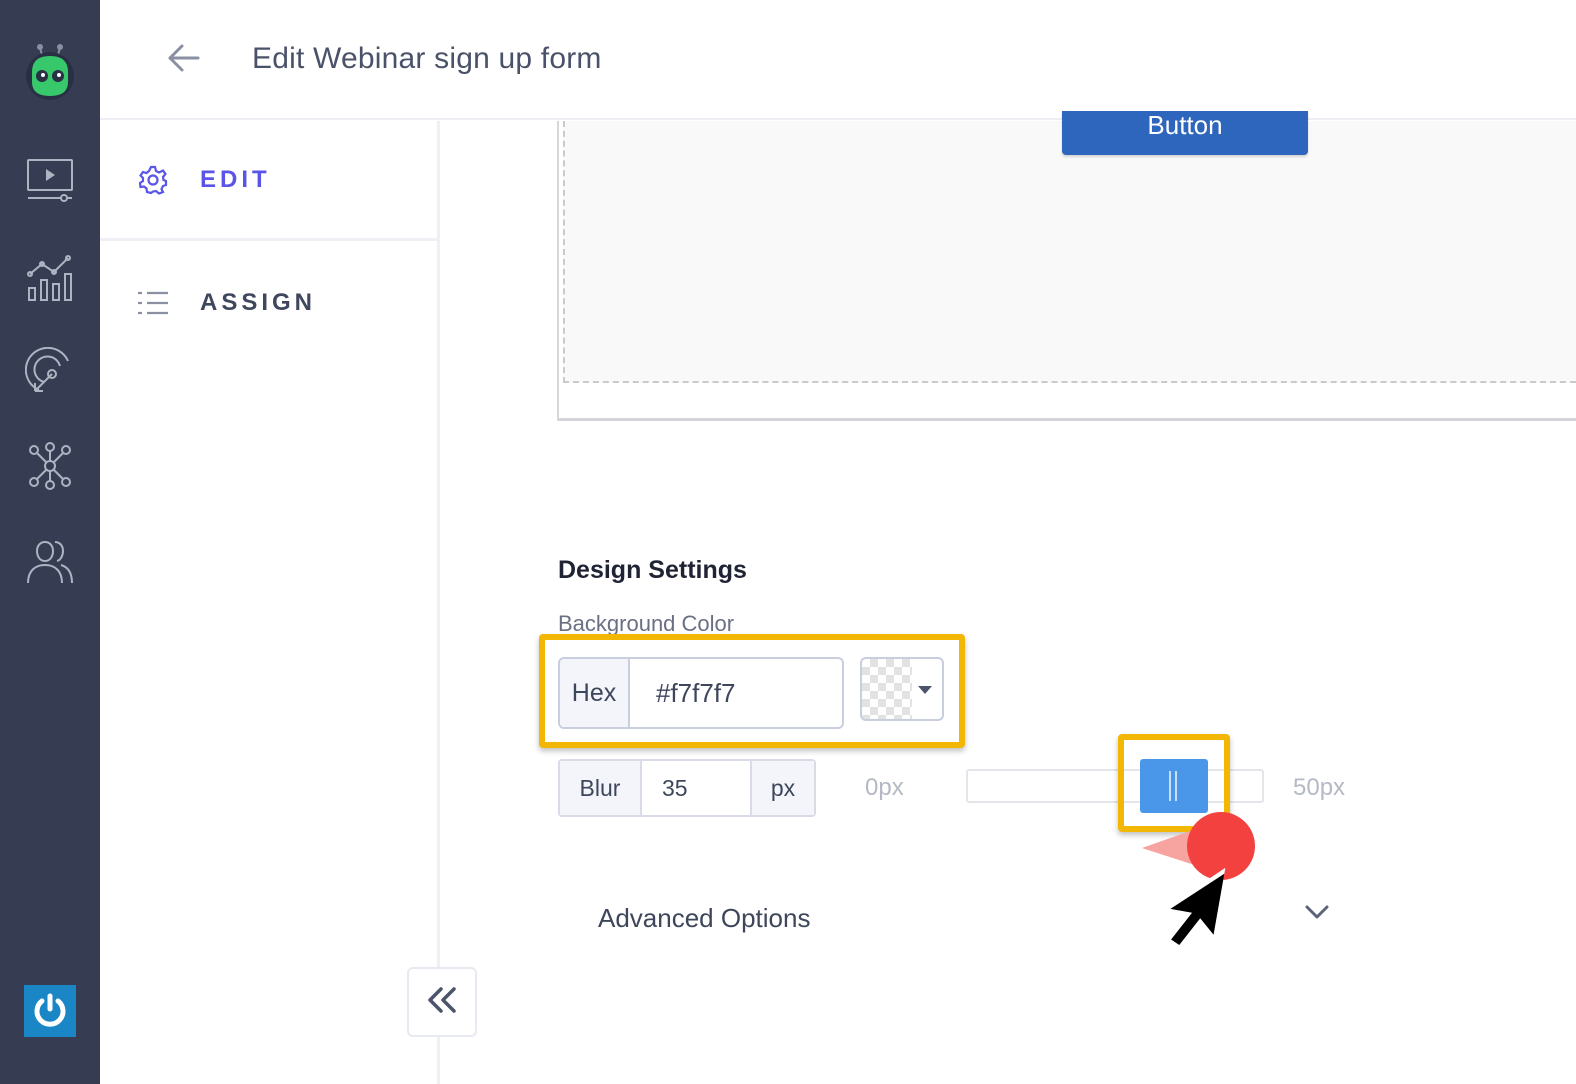 The width and height of the screenshot is (1576, 1084). I want to click on video-icon, so click(50, 180).